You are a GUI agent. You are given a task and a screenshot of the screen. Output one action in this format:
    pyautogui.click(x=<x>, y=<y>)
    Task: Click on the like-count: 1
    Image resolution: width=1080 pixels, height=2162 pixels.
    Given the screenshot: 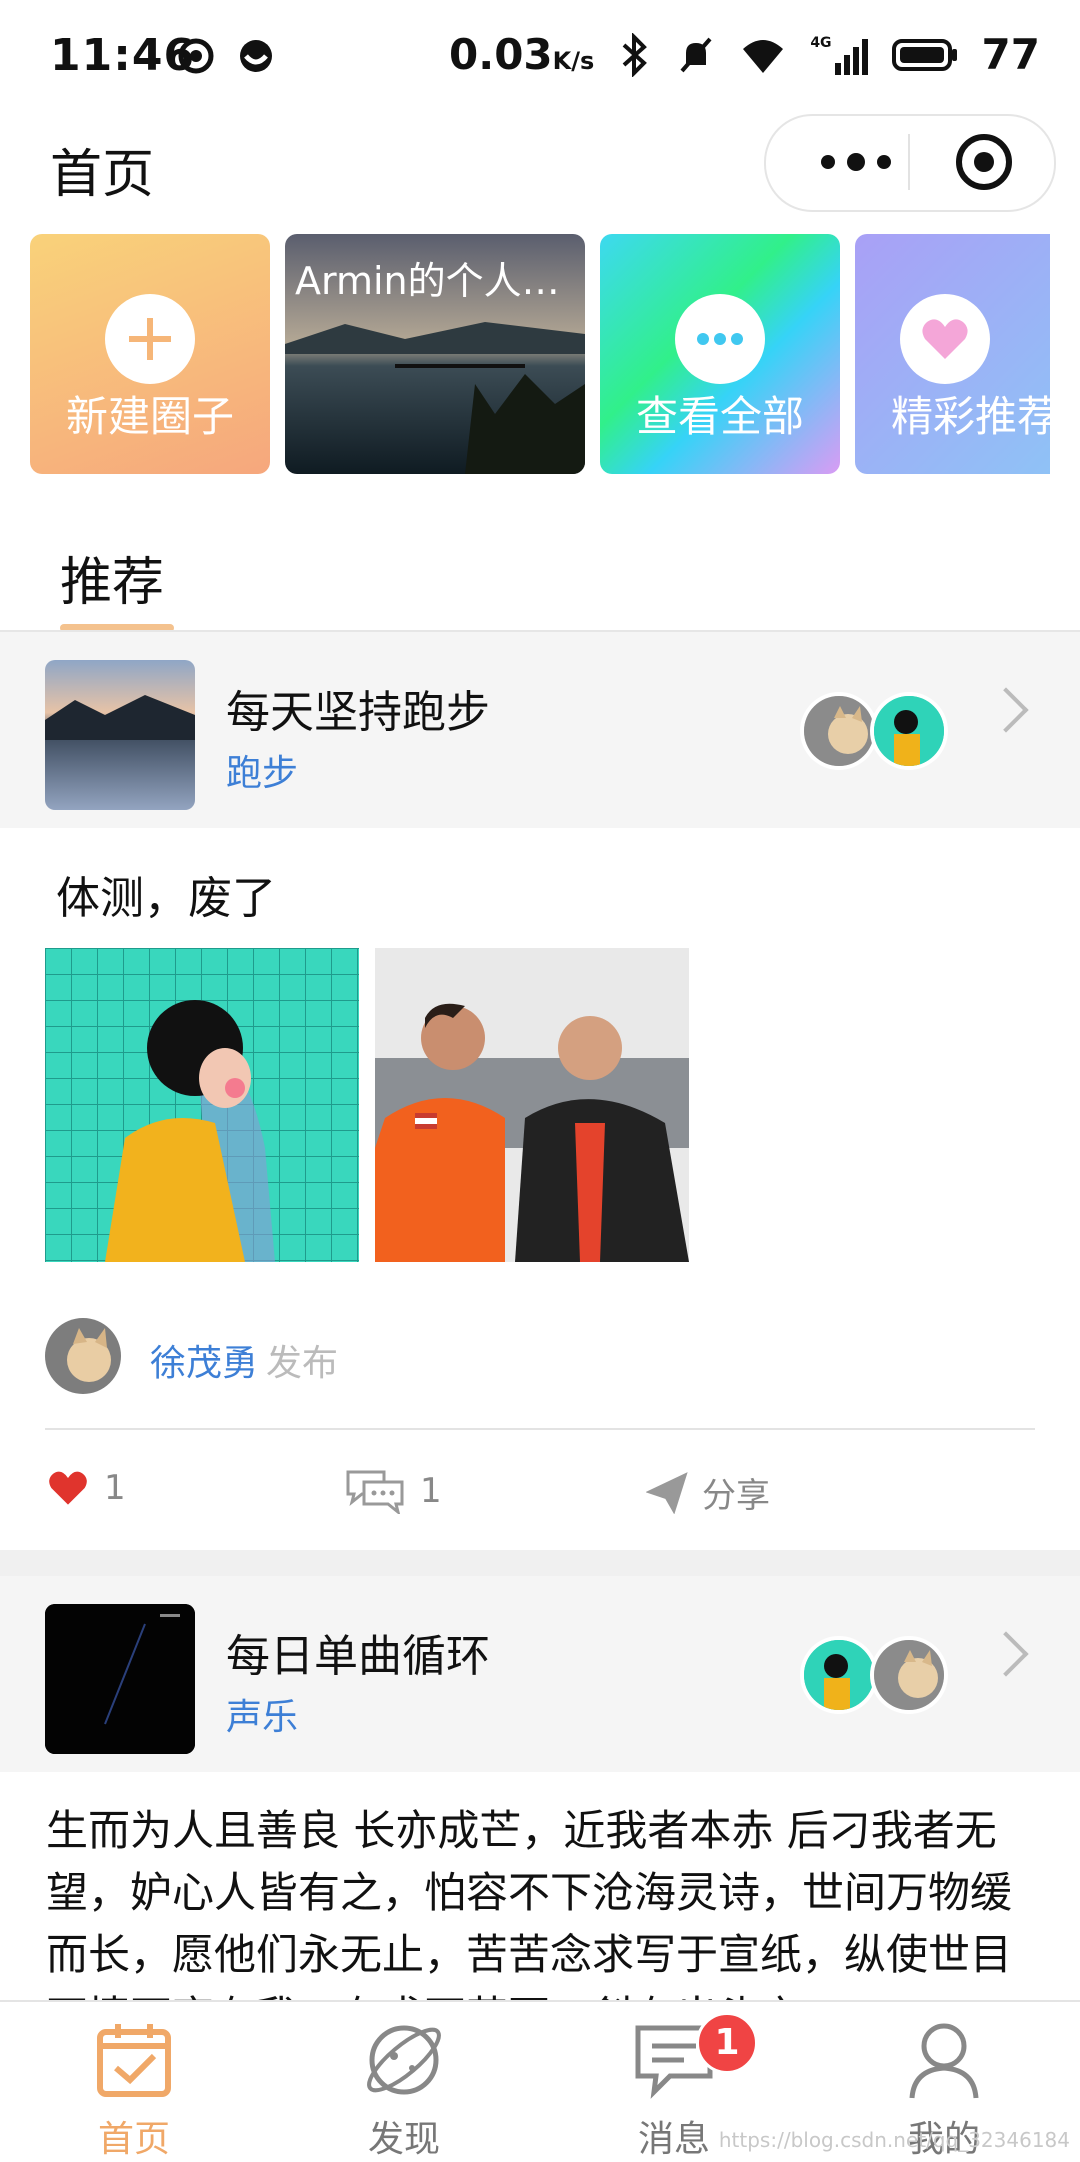 What is the action you would take?
    pyautogui.click(x=115, y=1488)
    